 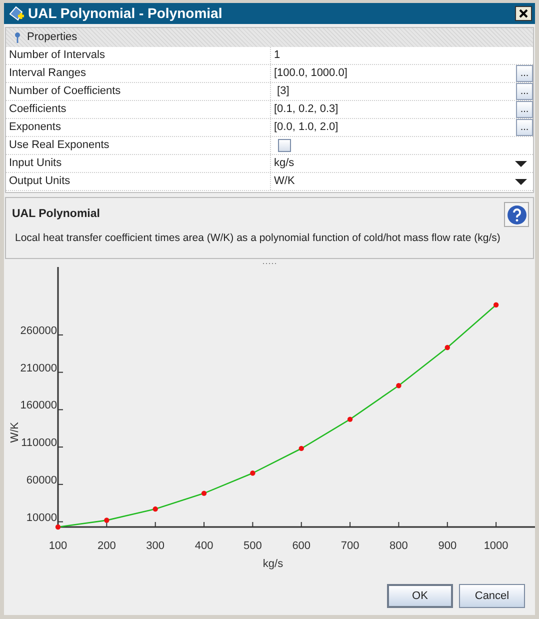 I want to click on property-label: Number of Coefficients, so click(x=138, y=91).